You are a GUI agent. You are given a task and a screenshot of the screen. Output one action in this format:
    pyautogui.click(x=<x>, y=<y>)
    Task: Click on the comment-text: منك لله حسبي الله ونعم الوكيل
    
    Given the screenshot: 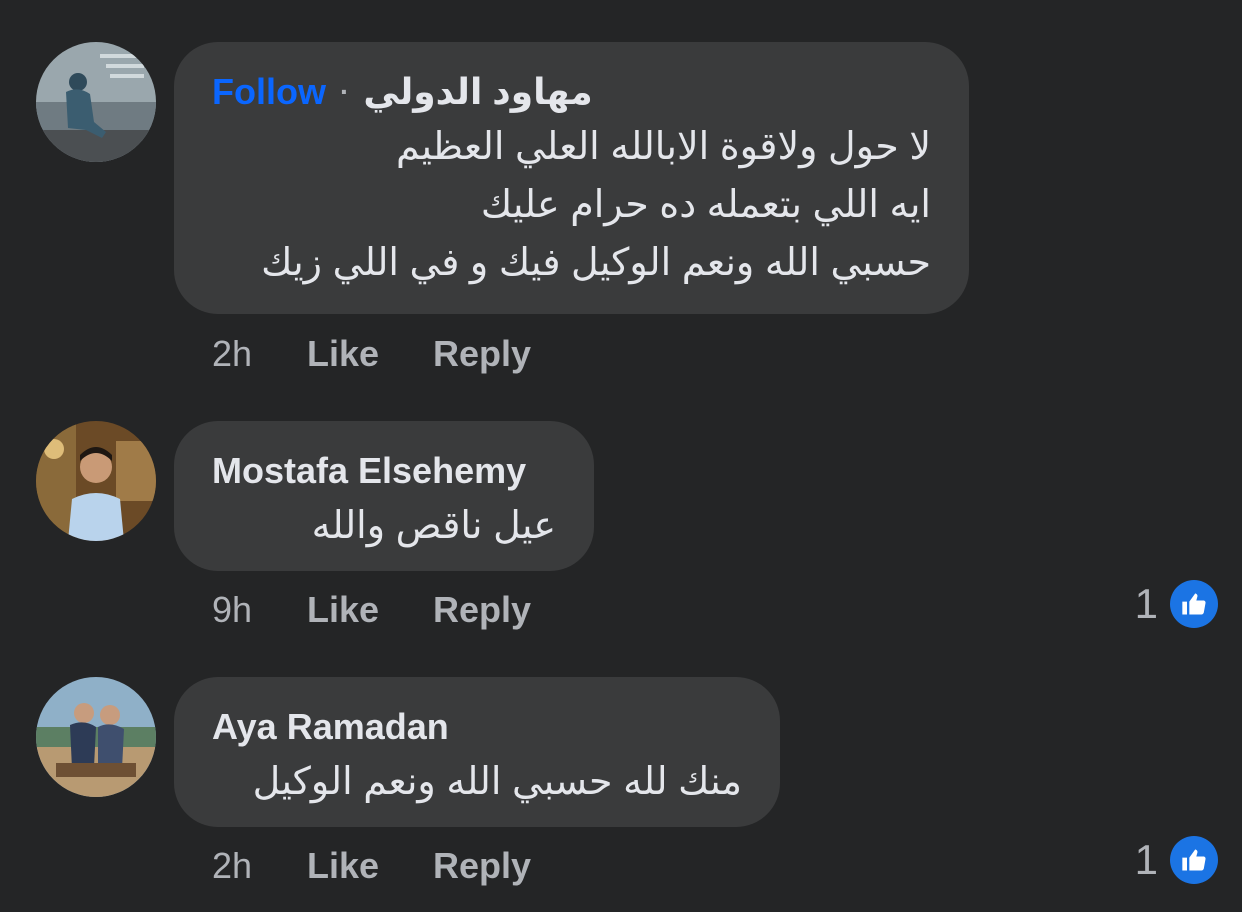 What is the action you would take?
    pyautogui.click(x=477, y=782)
    